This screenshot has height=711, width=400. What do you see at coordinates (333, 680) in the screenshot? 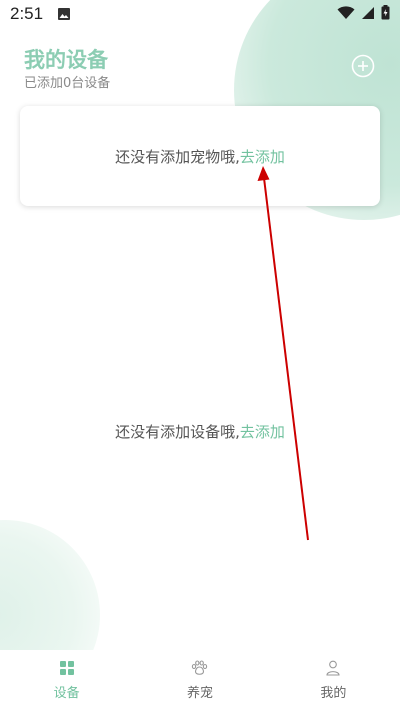
I see `nav-item-mine: 我的` at bounding box center [333, 680].